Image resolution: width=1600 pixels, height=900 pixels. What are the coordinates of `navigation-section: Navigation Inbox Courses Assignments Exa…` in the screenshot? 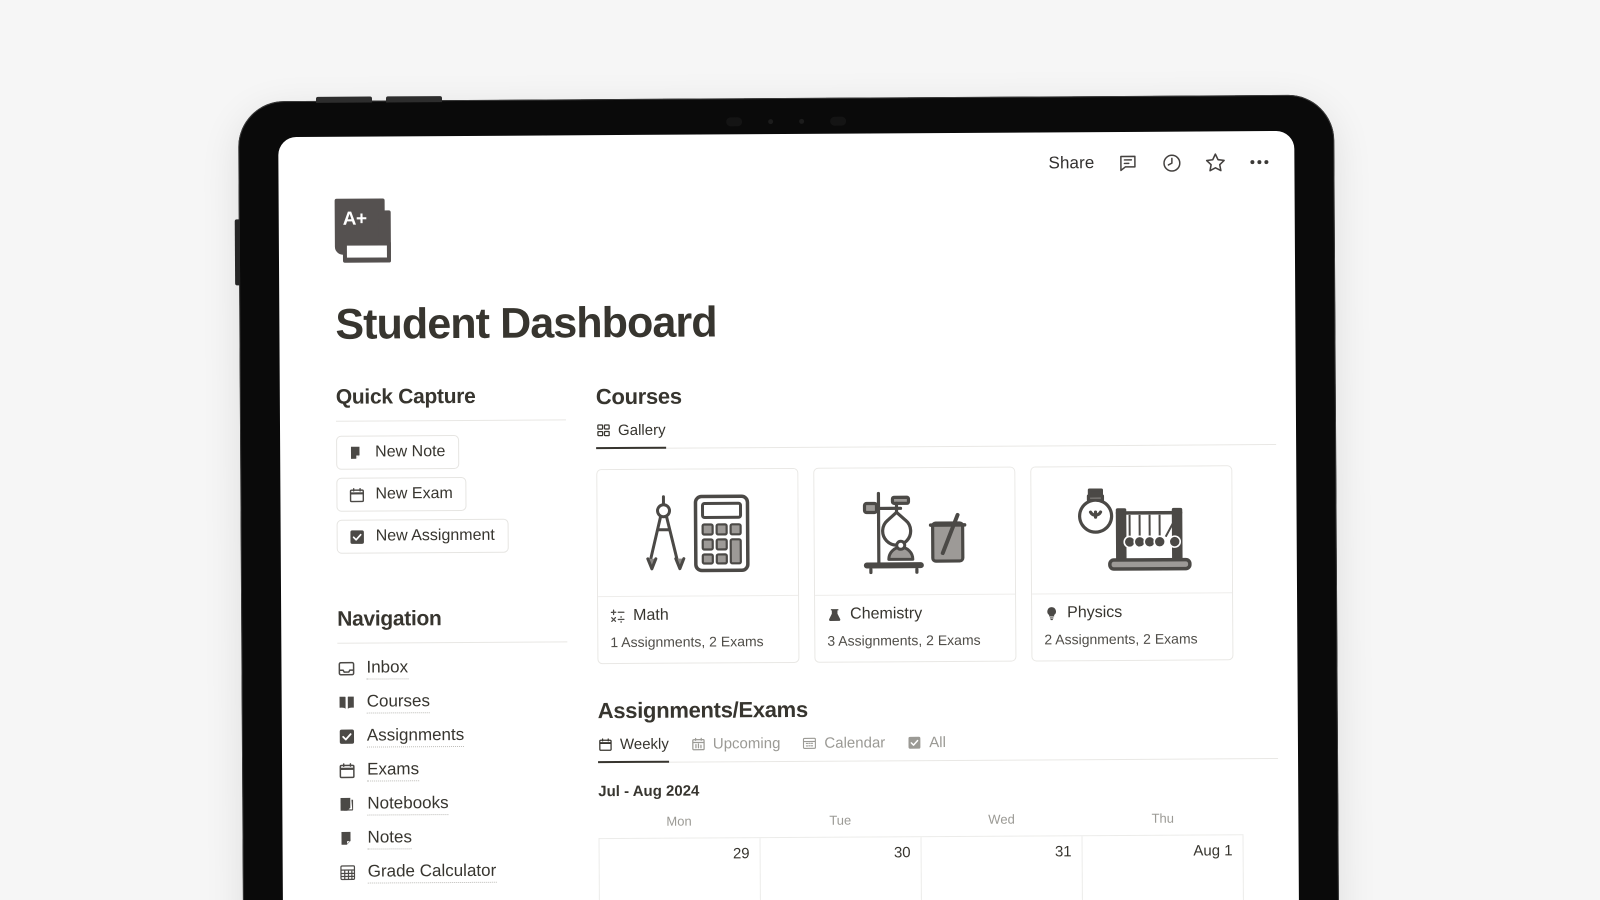 It's located at (453, 745).